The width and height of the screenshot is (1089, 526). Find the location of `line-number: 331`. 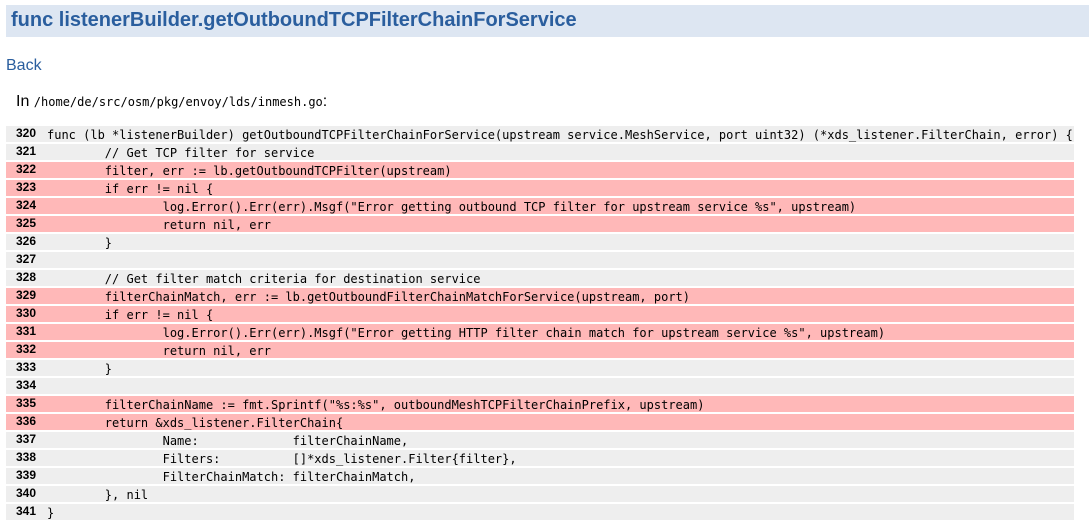

line-number: 331 is located at coordinates (21, 332).